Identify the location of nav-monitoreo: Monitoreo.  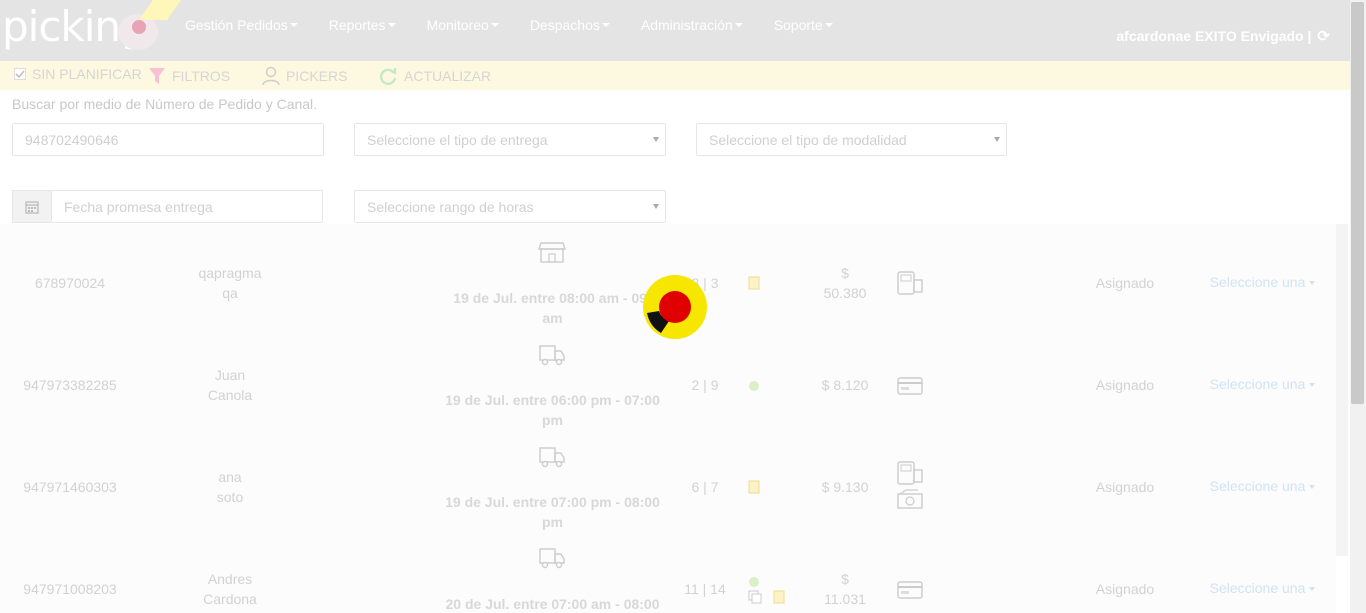
(463, 25).